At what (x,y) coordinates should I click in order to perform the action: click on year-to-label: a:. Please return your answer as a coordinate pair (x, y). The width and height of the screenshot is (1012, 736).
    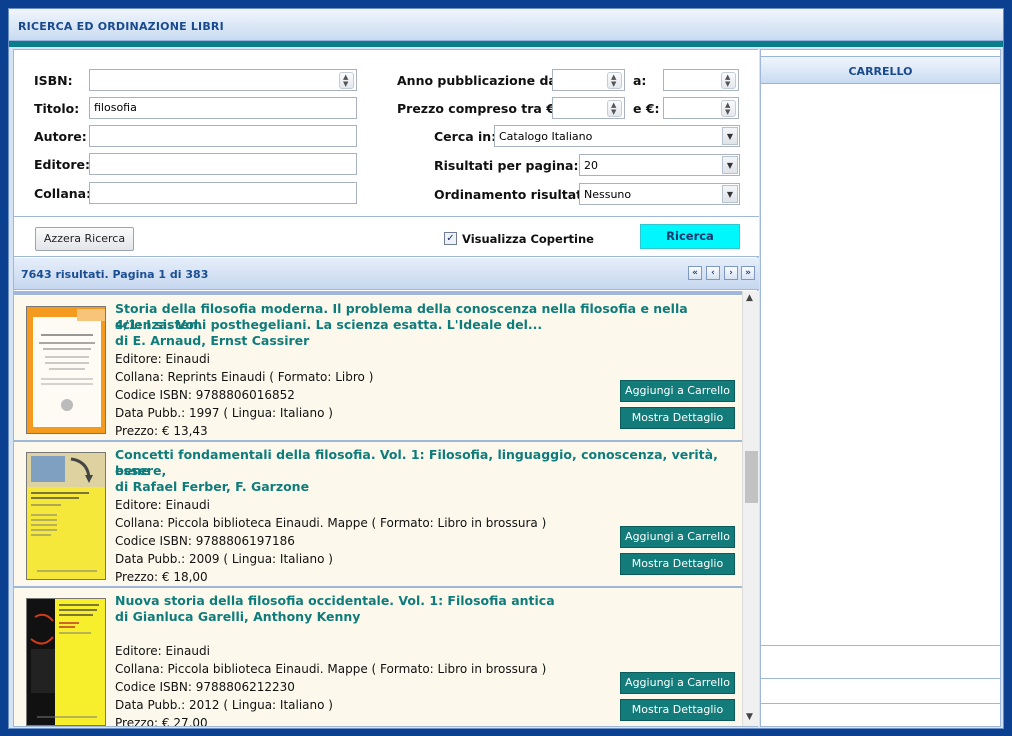
    Looking at the image, I should click on (640, 80).